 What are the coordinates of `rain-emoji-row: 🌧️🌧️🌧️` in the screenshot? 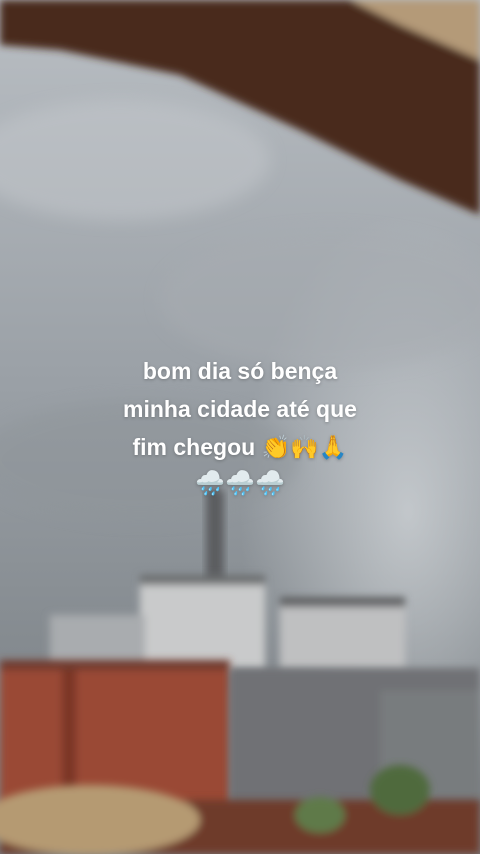 It's located at (240, 483).